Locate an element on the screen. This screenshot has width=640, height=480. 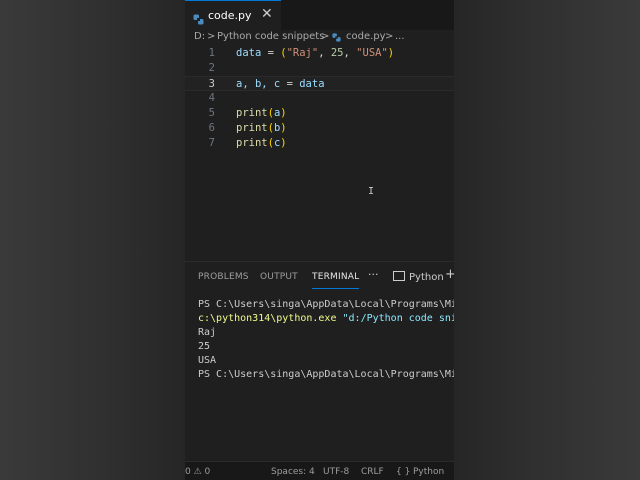
close-icon: ✕ is located at coordinates (267, 14).